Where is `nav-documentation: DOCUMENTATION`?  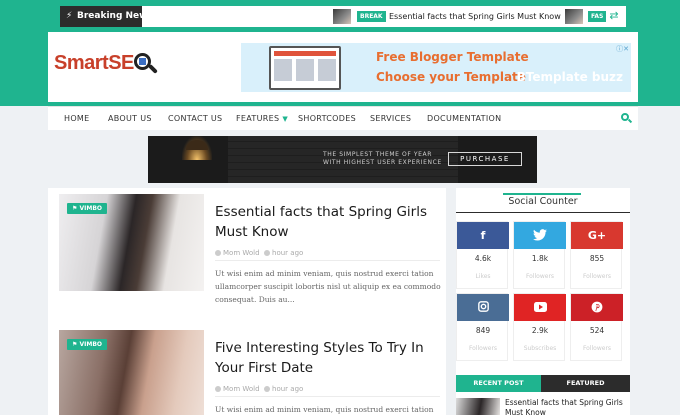 nav-documentation: DOCUMENTATION is located at coordinates (464, 119).